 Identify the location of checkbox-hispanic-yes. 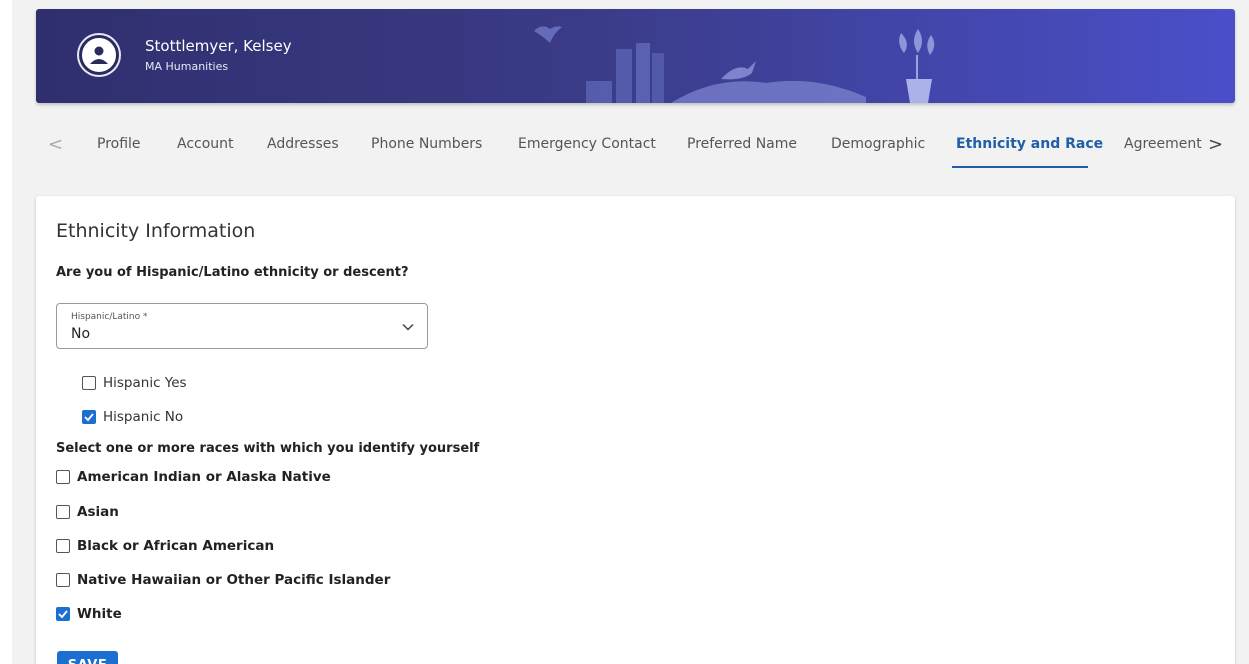
(89, 383).